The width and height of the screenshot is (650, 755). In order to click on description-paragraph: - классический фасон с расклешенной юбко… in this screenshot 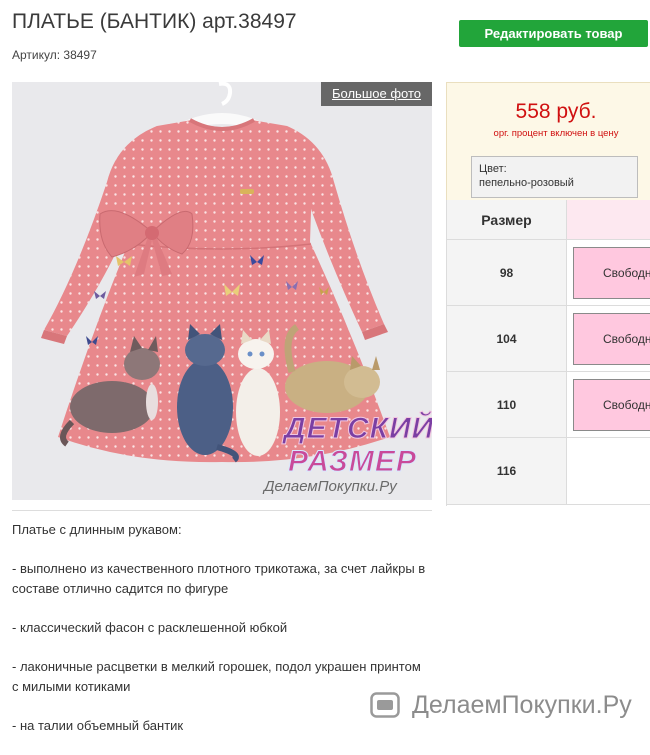, I will do `click(224, 628)`.